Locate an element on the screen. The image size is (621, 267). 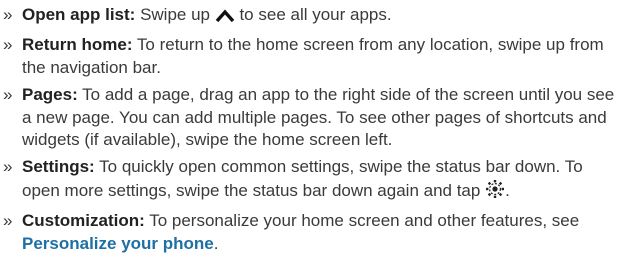
item-text: to see all your apps. is located at coordinates (313, 14).